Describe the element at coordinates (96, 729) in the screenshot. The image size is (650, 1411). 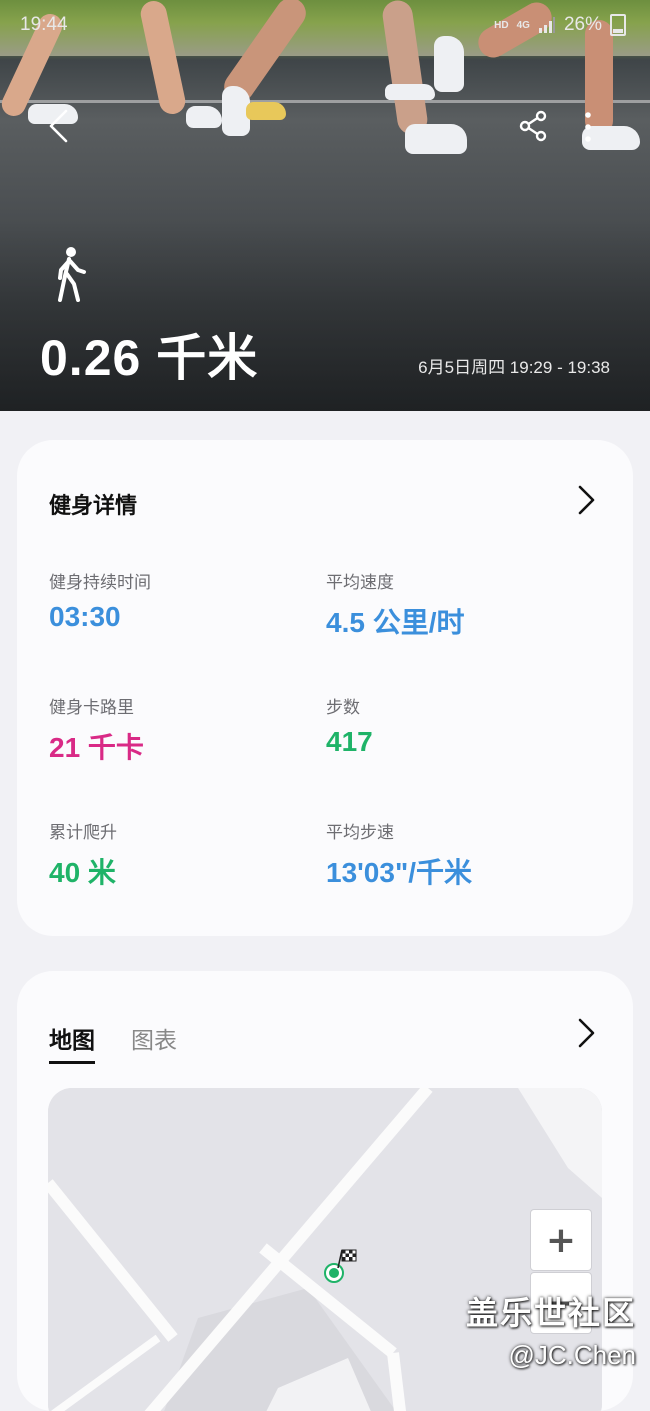
I see `metric-calories: 健身卡路里 21 千卡` at that location.